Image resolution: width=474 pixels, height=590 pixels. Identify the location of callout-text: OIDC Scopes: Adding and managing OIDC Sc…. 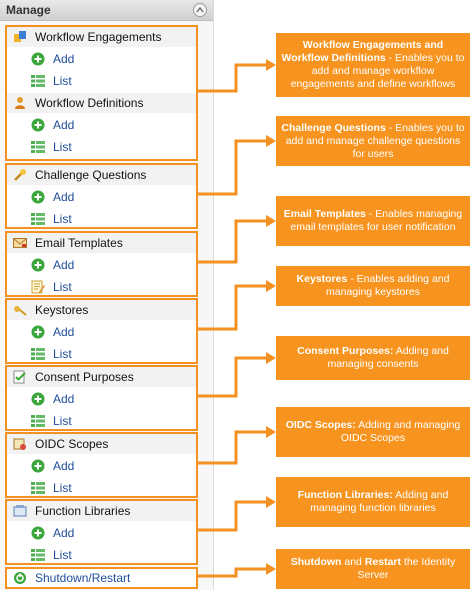
(373, 432).